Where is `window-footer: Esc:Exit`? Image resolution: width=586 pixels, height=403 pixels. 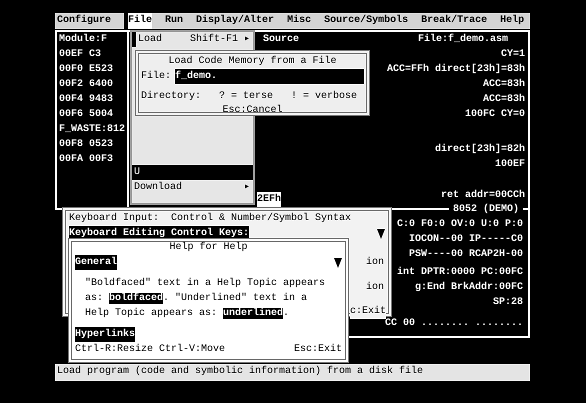
window-footer: Esc:Exit is located at coordinates (318, 349).